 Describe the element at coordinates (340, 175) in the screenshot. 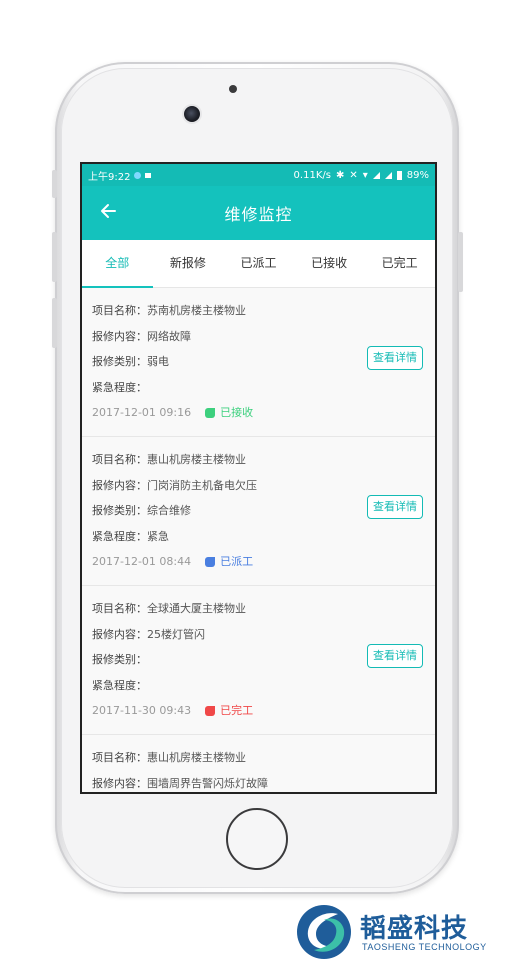

I see `bluetooth-icon: ✱` at that location.